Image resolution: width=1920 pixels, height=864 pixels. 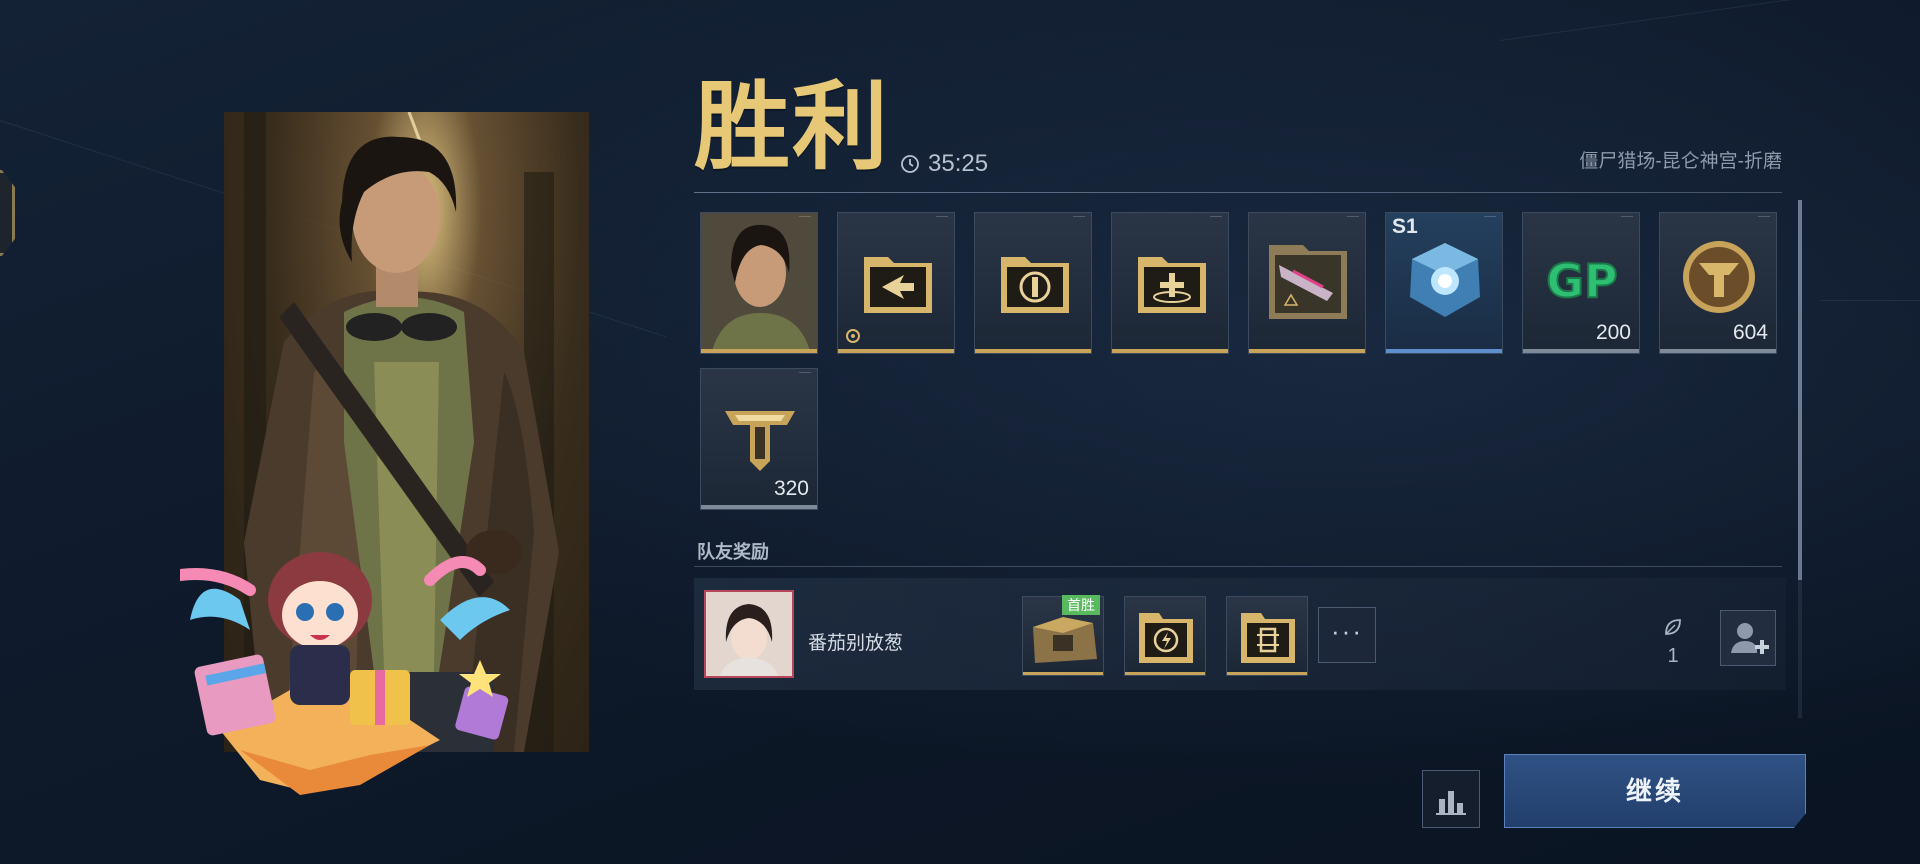 I want to click on reward-tile-gold-coin: 604, so click(x=1718, y=283).